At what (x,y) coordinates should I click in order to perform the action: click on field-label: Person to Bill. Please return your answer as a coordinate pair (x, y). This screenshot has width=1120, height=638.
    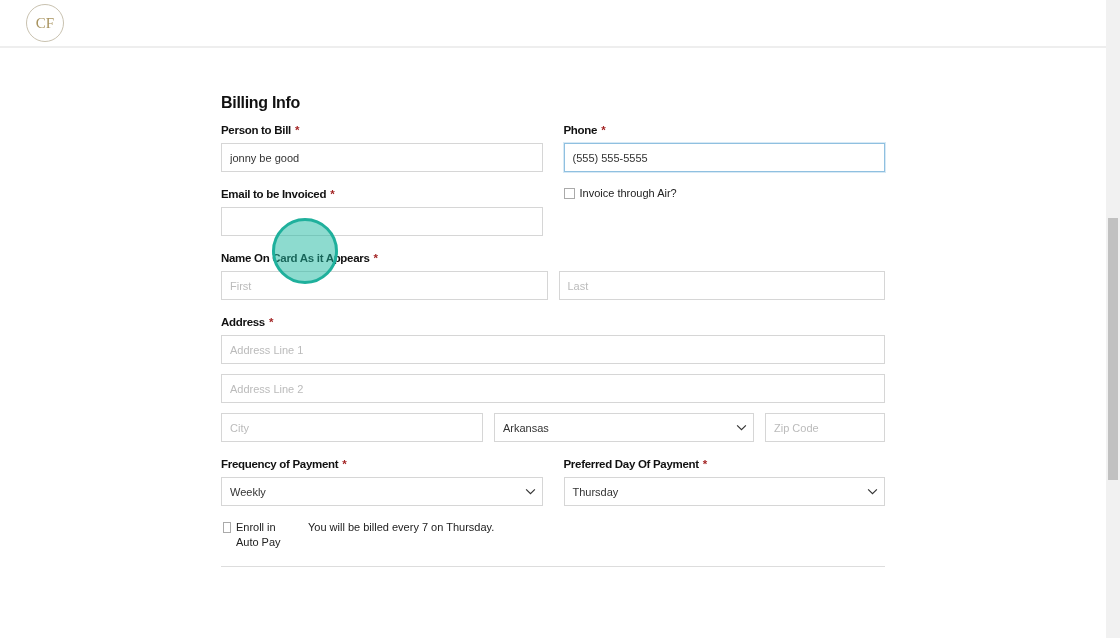
    Looking at the image, I should click on (256, 130).